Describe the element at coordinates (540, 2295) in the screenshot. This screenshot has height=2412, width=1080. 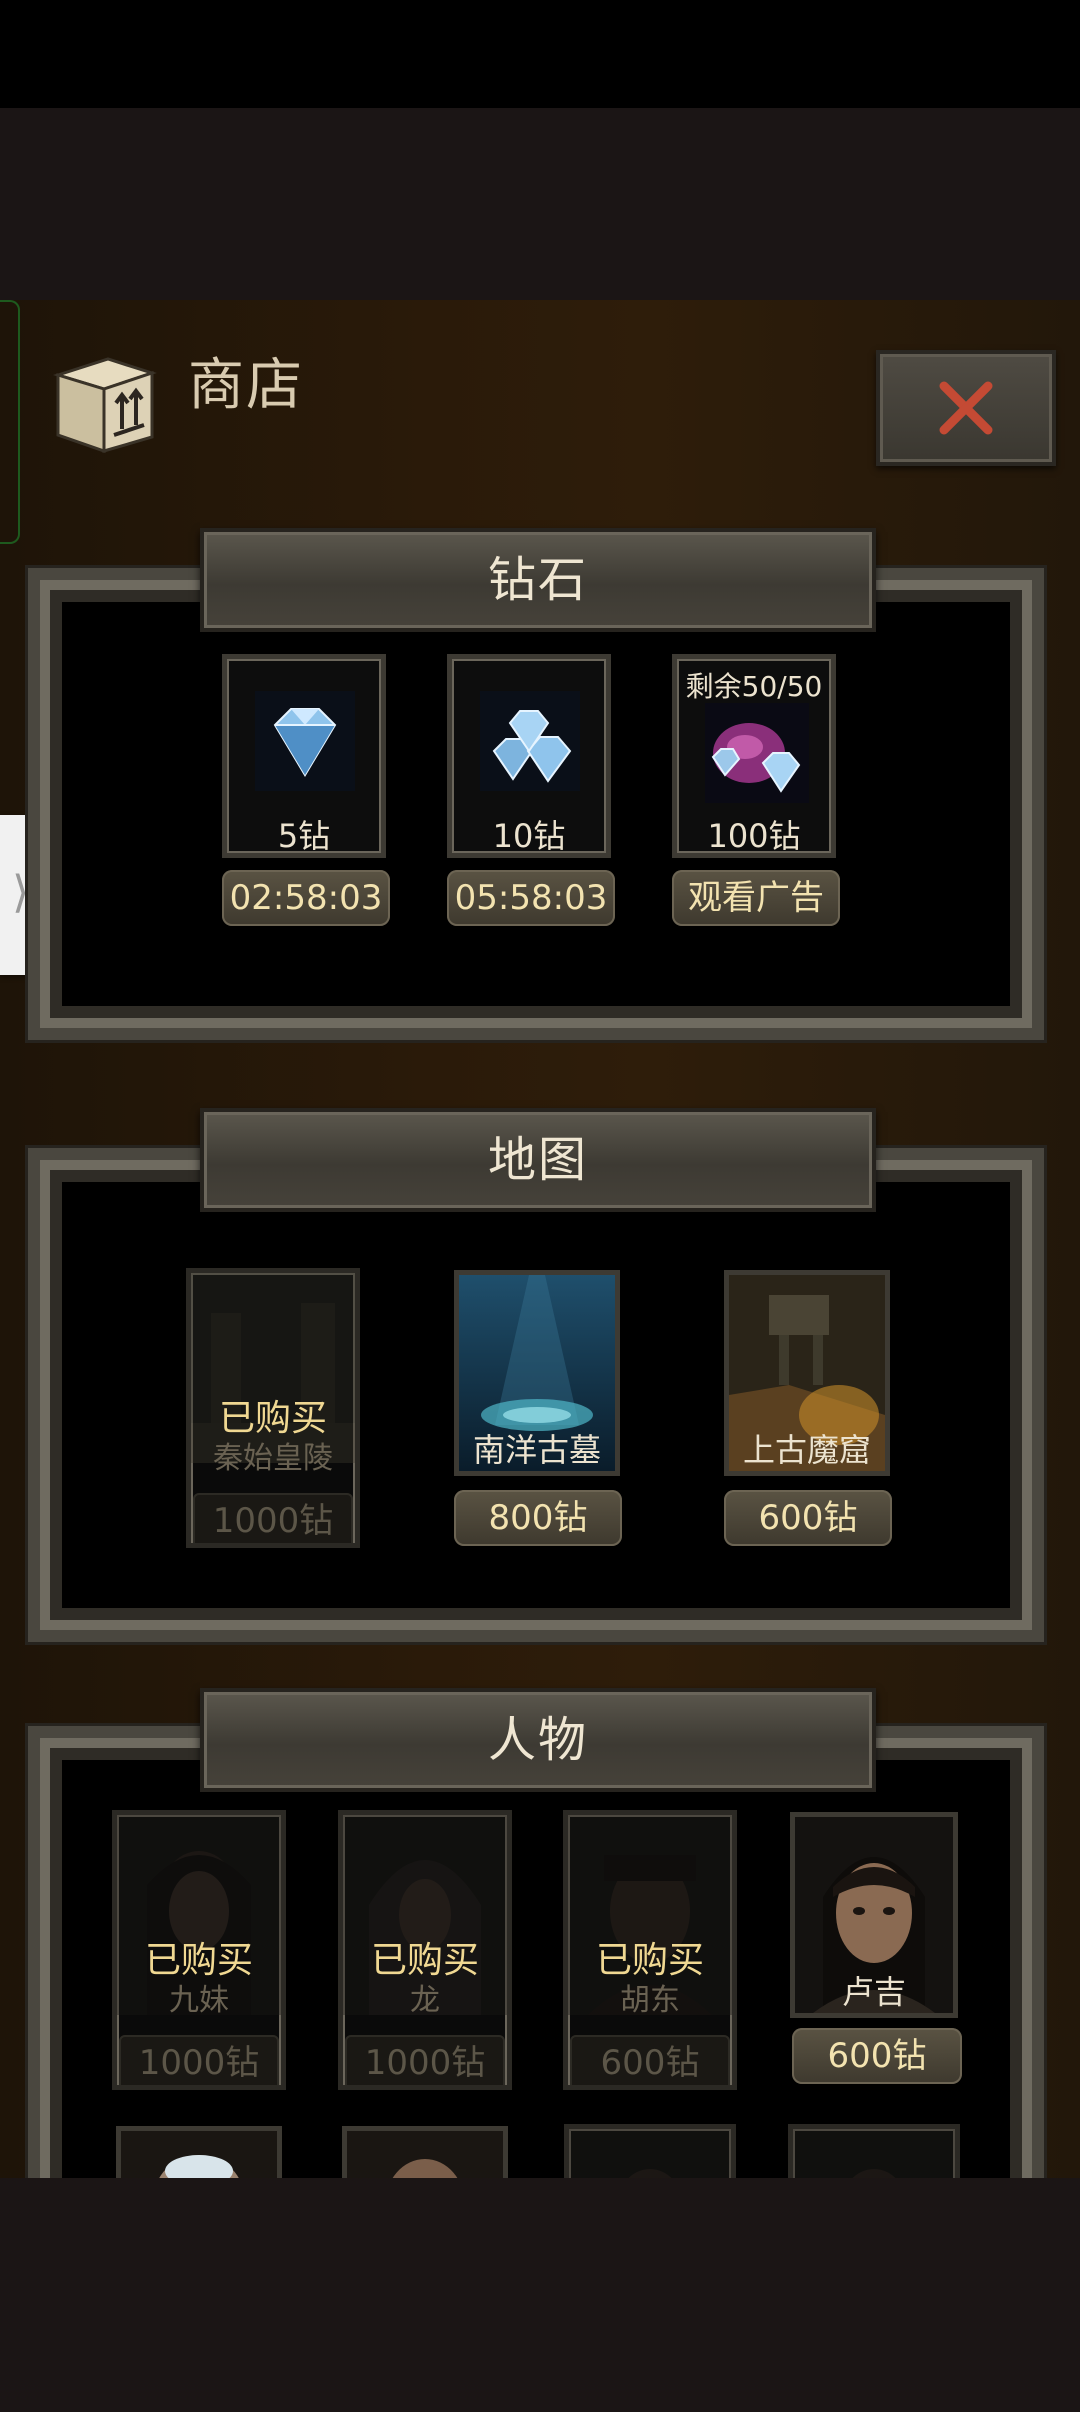
I see `bottom-bar` at that location.